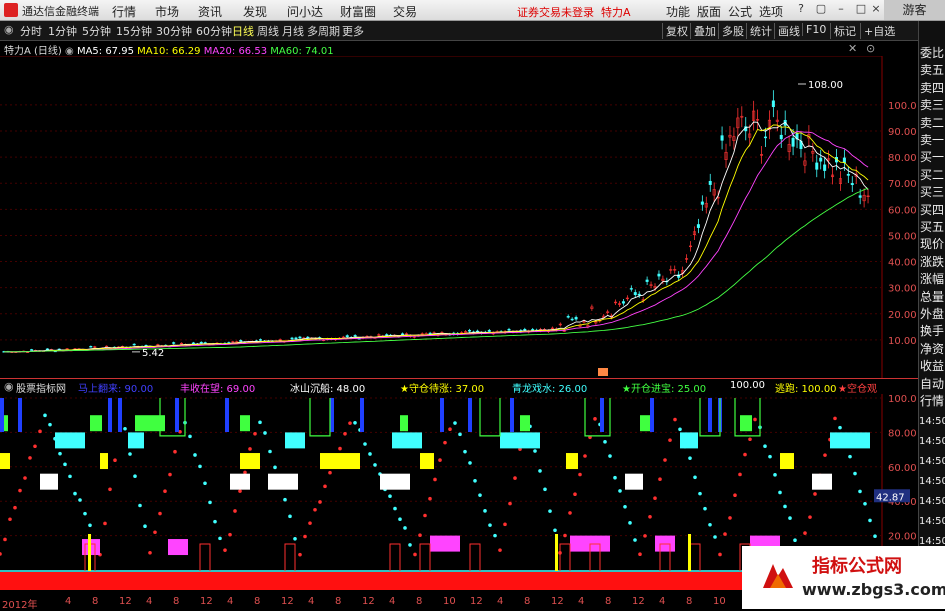  I want to click on toolbar-menu-icon: ◉, so click(9, 29).